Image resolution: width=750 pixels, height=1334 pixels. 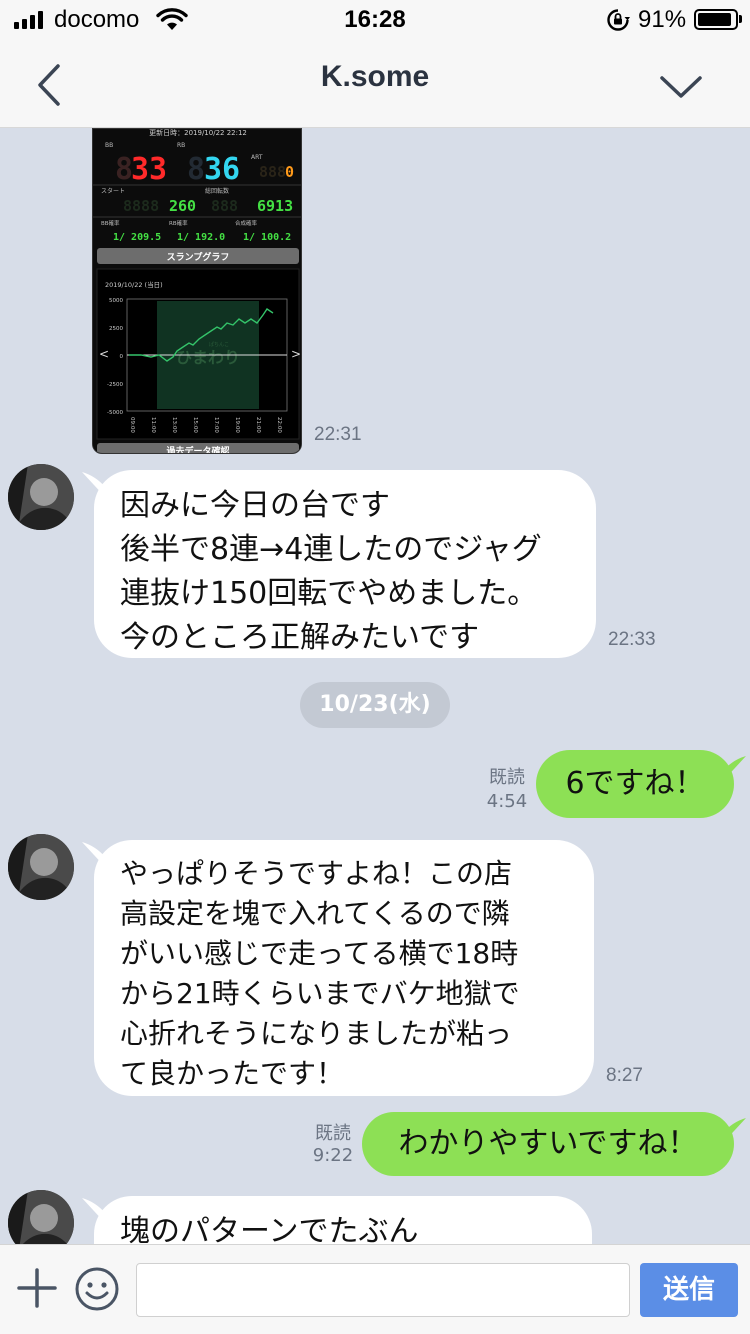 I want to click on graph-prev-arrow: <, so click(x=104, y=354).